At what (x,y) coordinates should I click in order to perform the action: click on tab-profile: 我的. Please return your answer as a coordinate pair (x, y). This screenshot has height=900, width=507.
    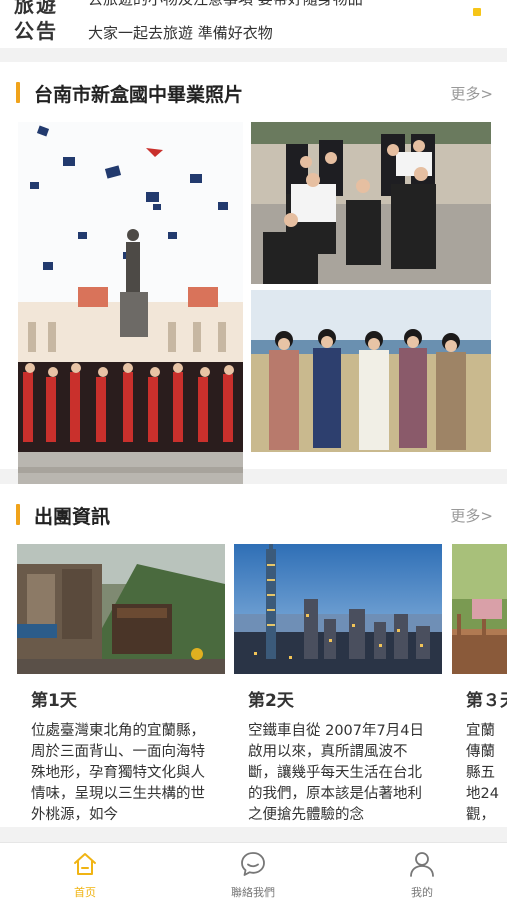
    Looking at the image, I should click on (422, 871).